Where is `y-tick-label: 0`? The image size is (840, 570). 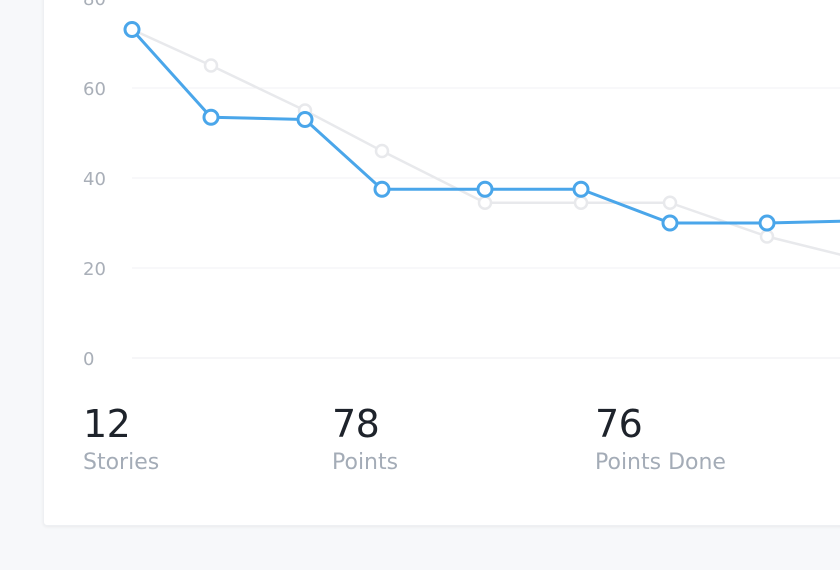 y-tick-label: 0 is located at coordinates (88, 359).